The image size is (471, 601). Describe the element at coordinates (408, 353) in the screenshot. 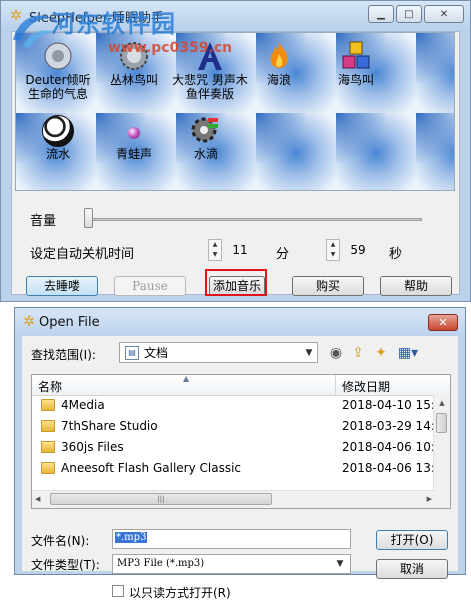

I see `view-menu-icon: ▦▾` at that location.